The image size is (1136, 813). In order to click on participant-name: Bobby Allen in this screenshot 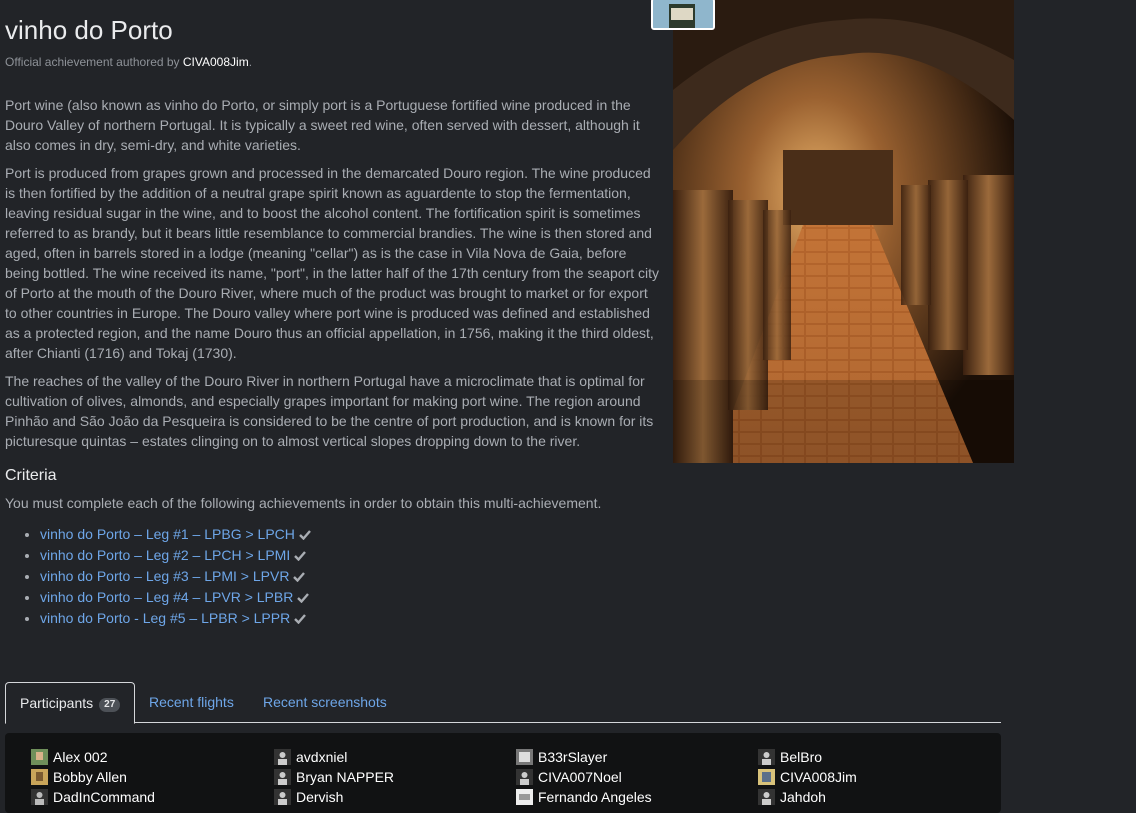, I will do `click(90, 777)`.